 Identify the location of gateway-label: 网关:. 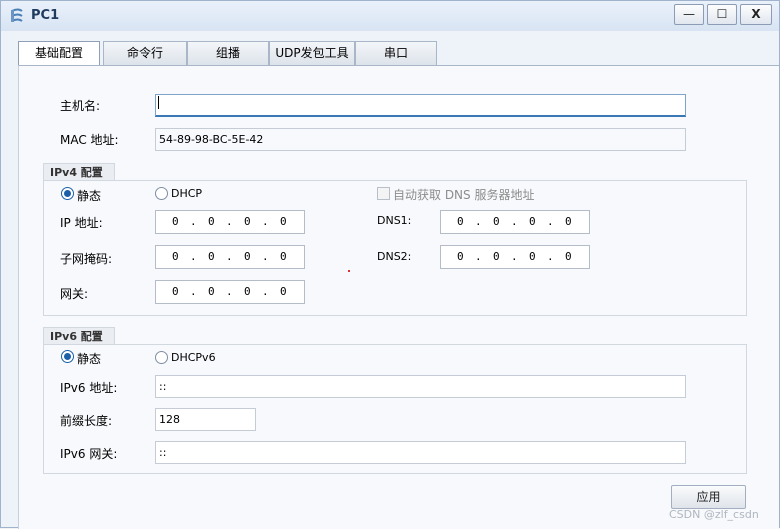
(74, 294).